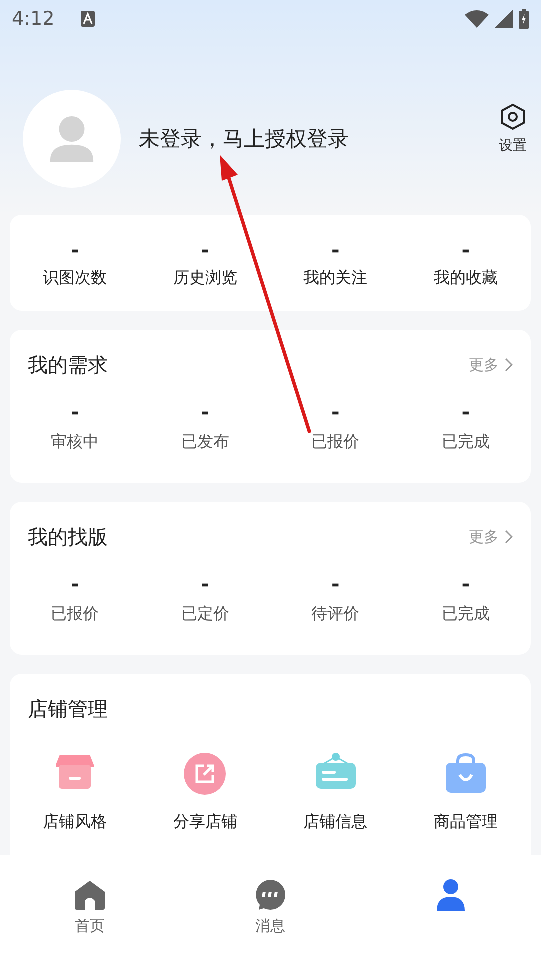  I want to click on section-title: 我的需求, so click(68, 365).